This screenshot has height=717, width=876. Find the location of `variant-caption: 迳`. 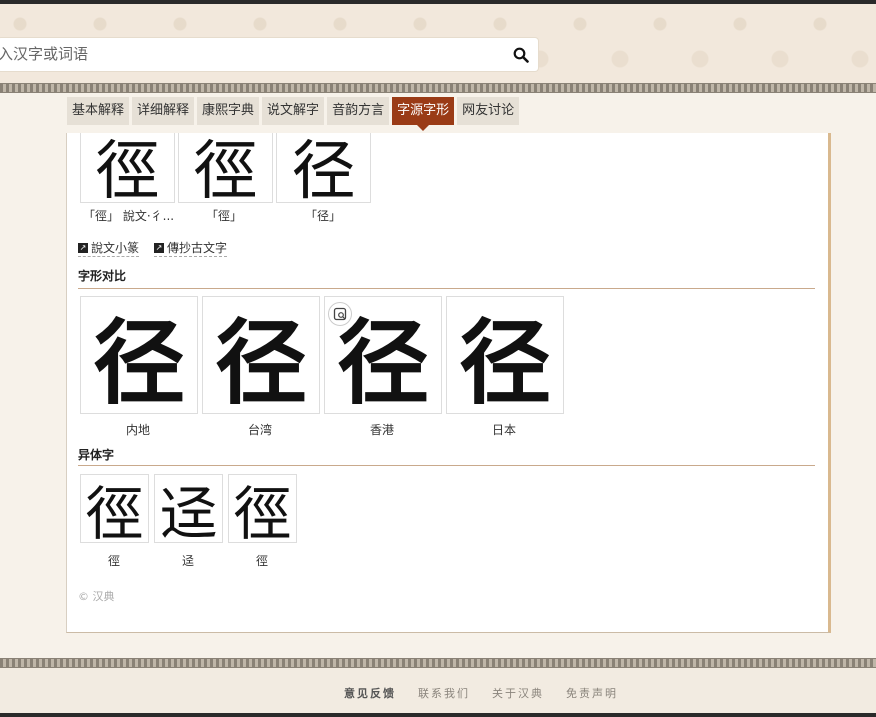

variant-caption: 迳 is located at coordinates (188, 560).